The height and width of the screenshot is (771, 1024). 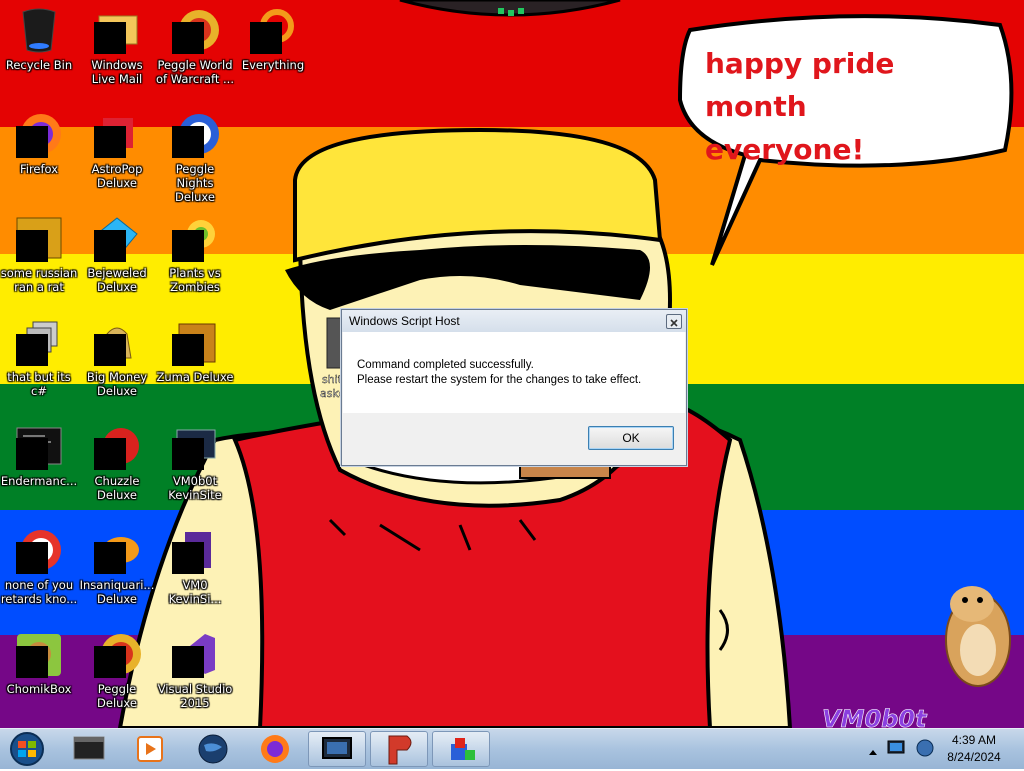 I want to click on desktop-icon-bejeweled: Bejeweled Deluxe, so click(x=117, y=258).